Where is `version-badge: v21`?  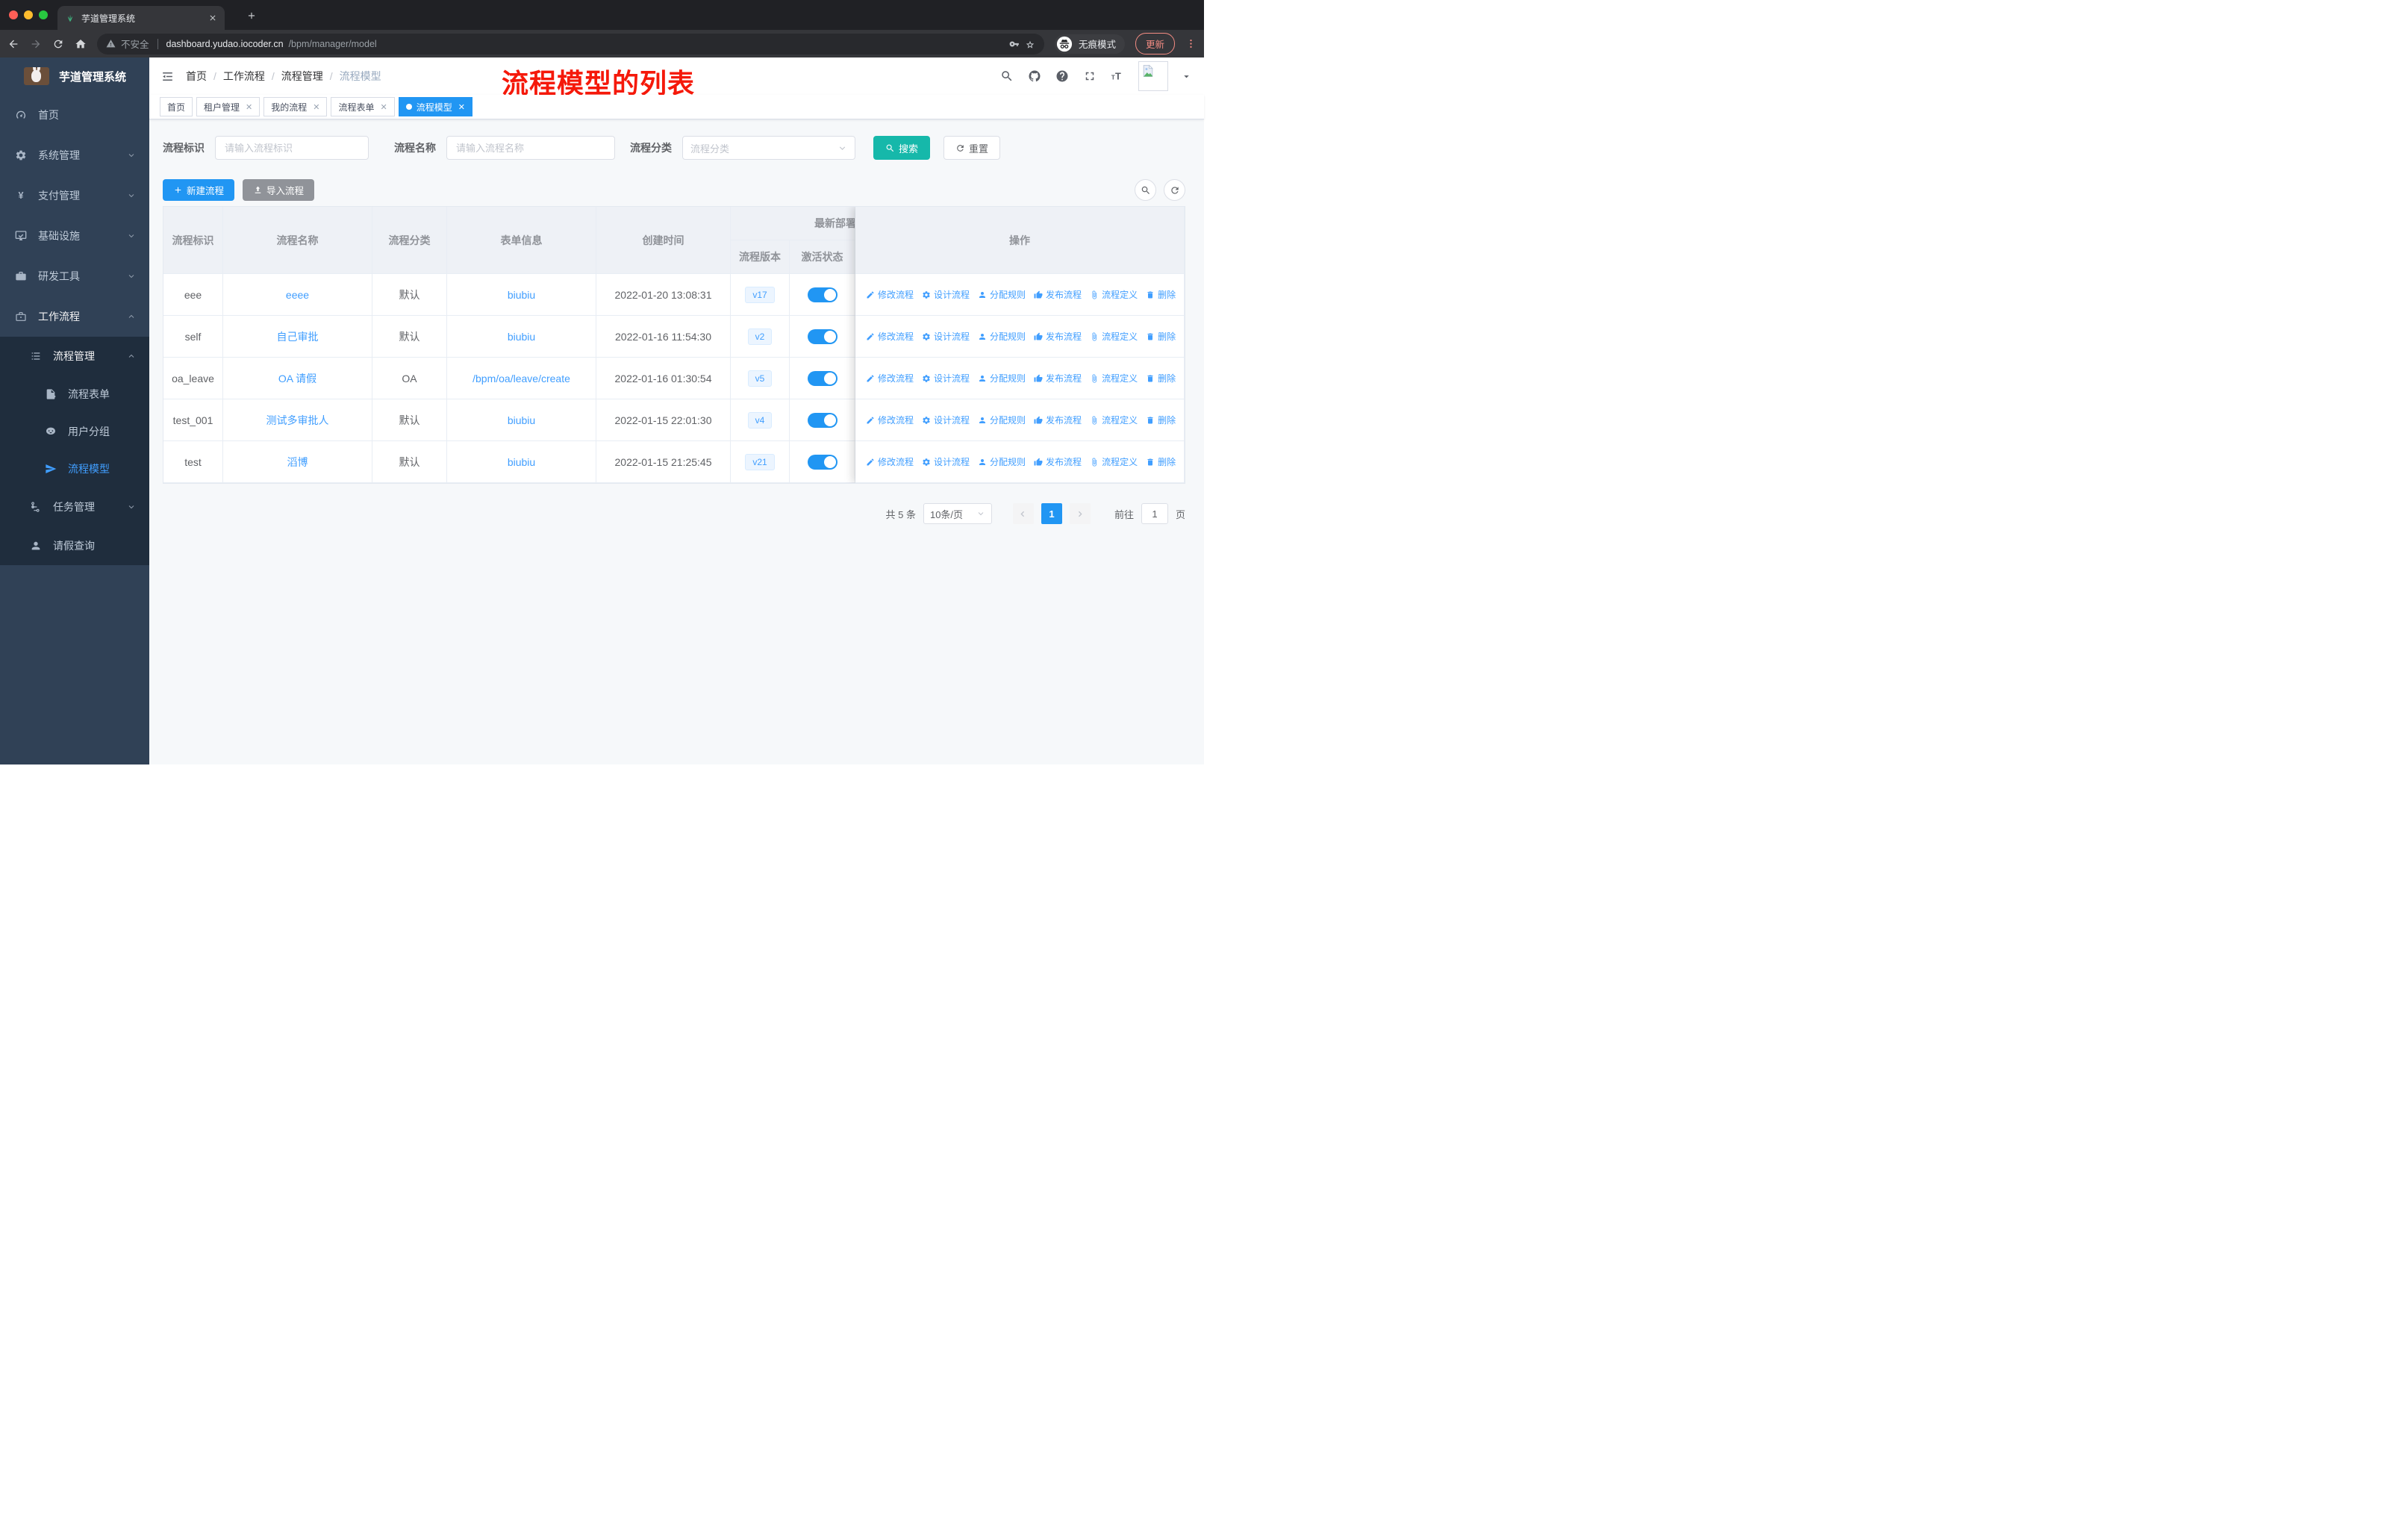
version-badge: v21 is located at coordinates (760, 461).